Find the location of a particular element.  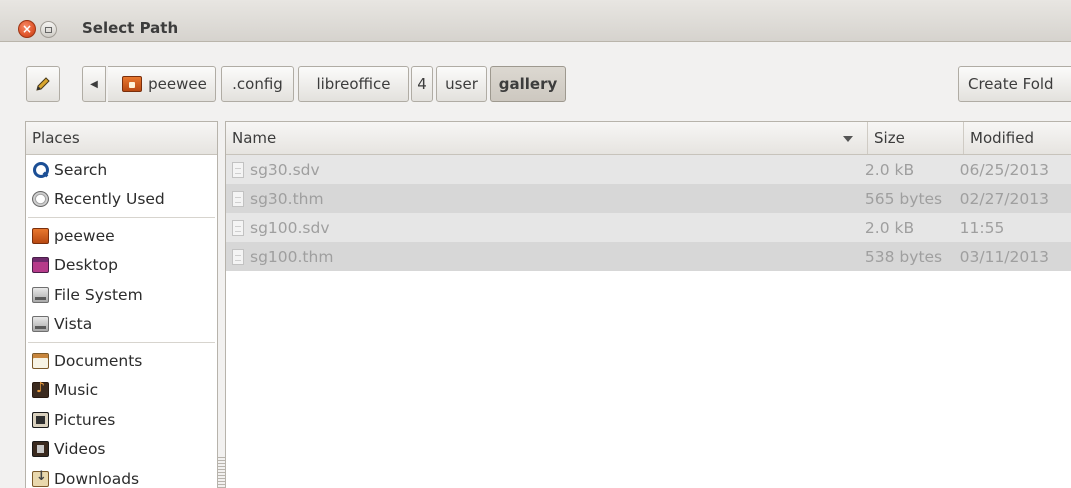

pencil-icon is located at coordinates (43, 84).